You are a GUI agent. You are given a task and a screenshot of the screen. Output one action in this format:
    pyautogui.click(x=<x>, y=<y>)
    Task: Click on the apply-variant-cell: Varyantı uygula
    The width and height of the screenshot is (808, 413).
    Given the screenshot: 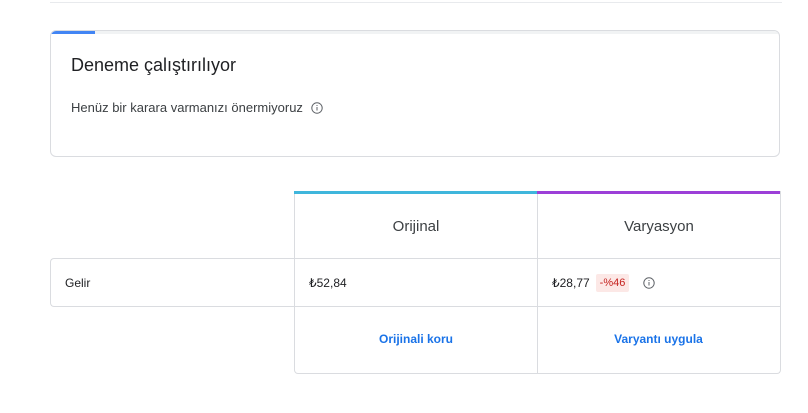 What is the action you would take?
    pyautogui.click(x=659, y=340)
    